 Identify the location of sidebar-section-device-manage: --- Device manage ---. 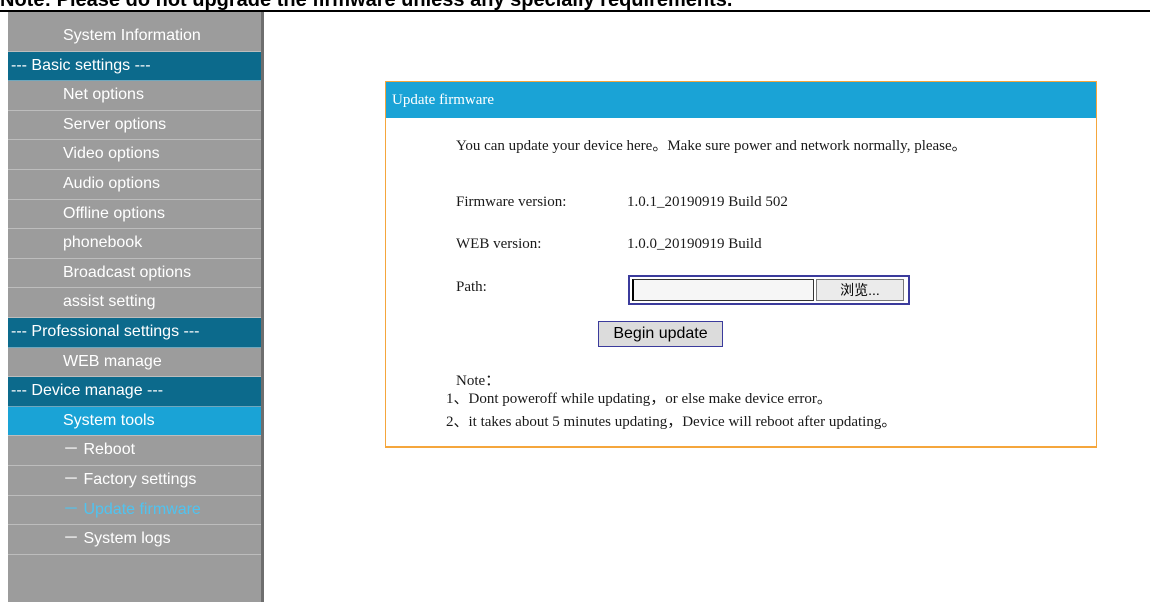
(134, 392).